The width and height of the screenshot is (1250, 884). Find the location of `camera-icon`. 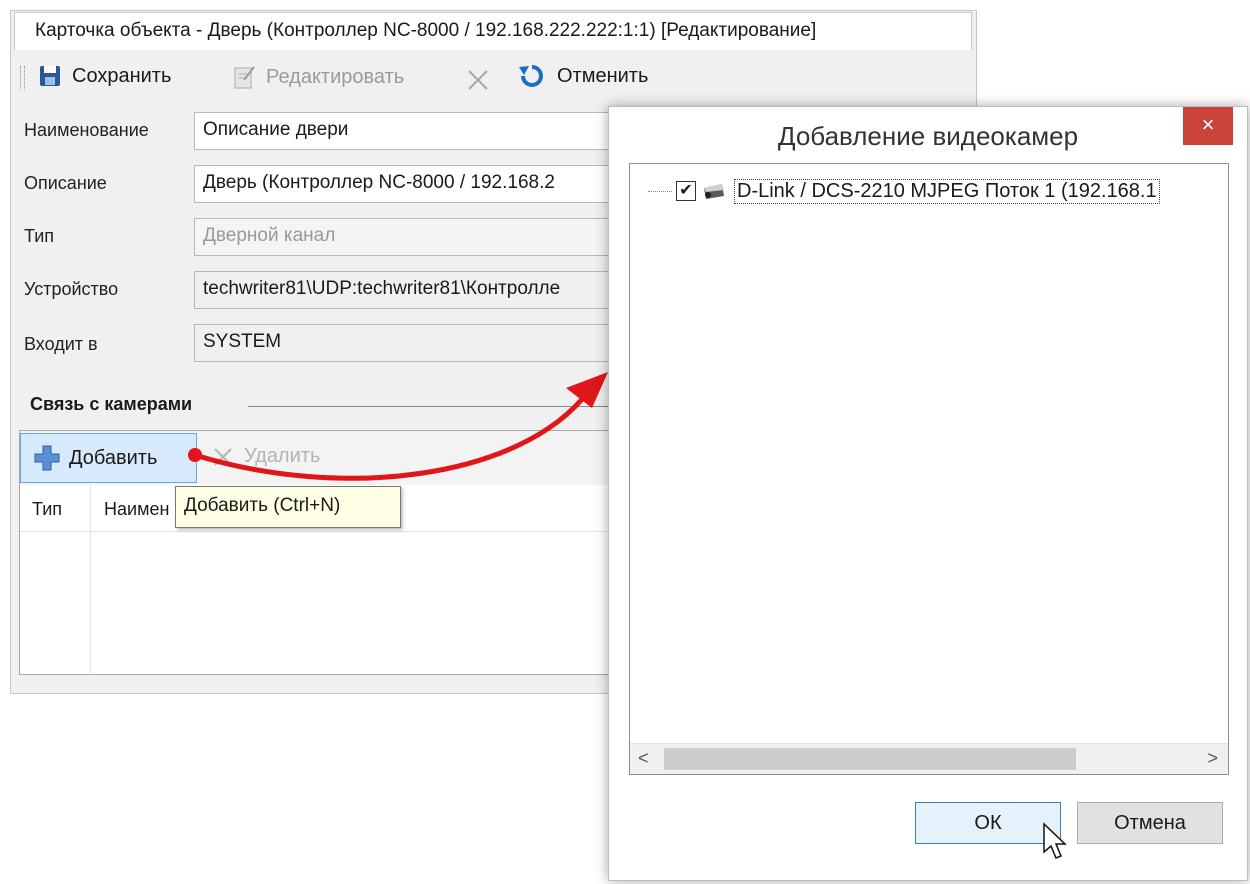

camera-icon is located at coordinates (714, 191).